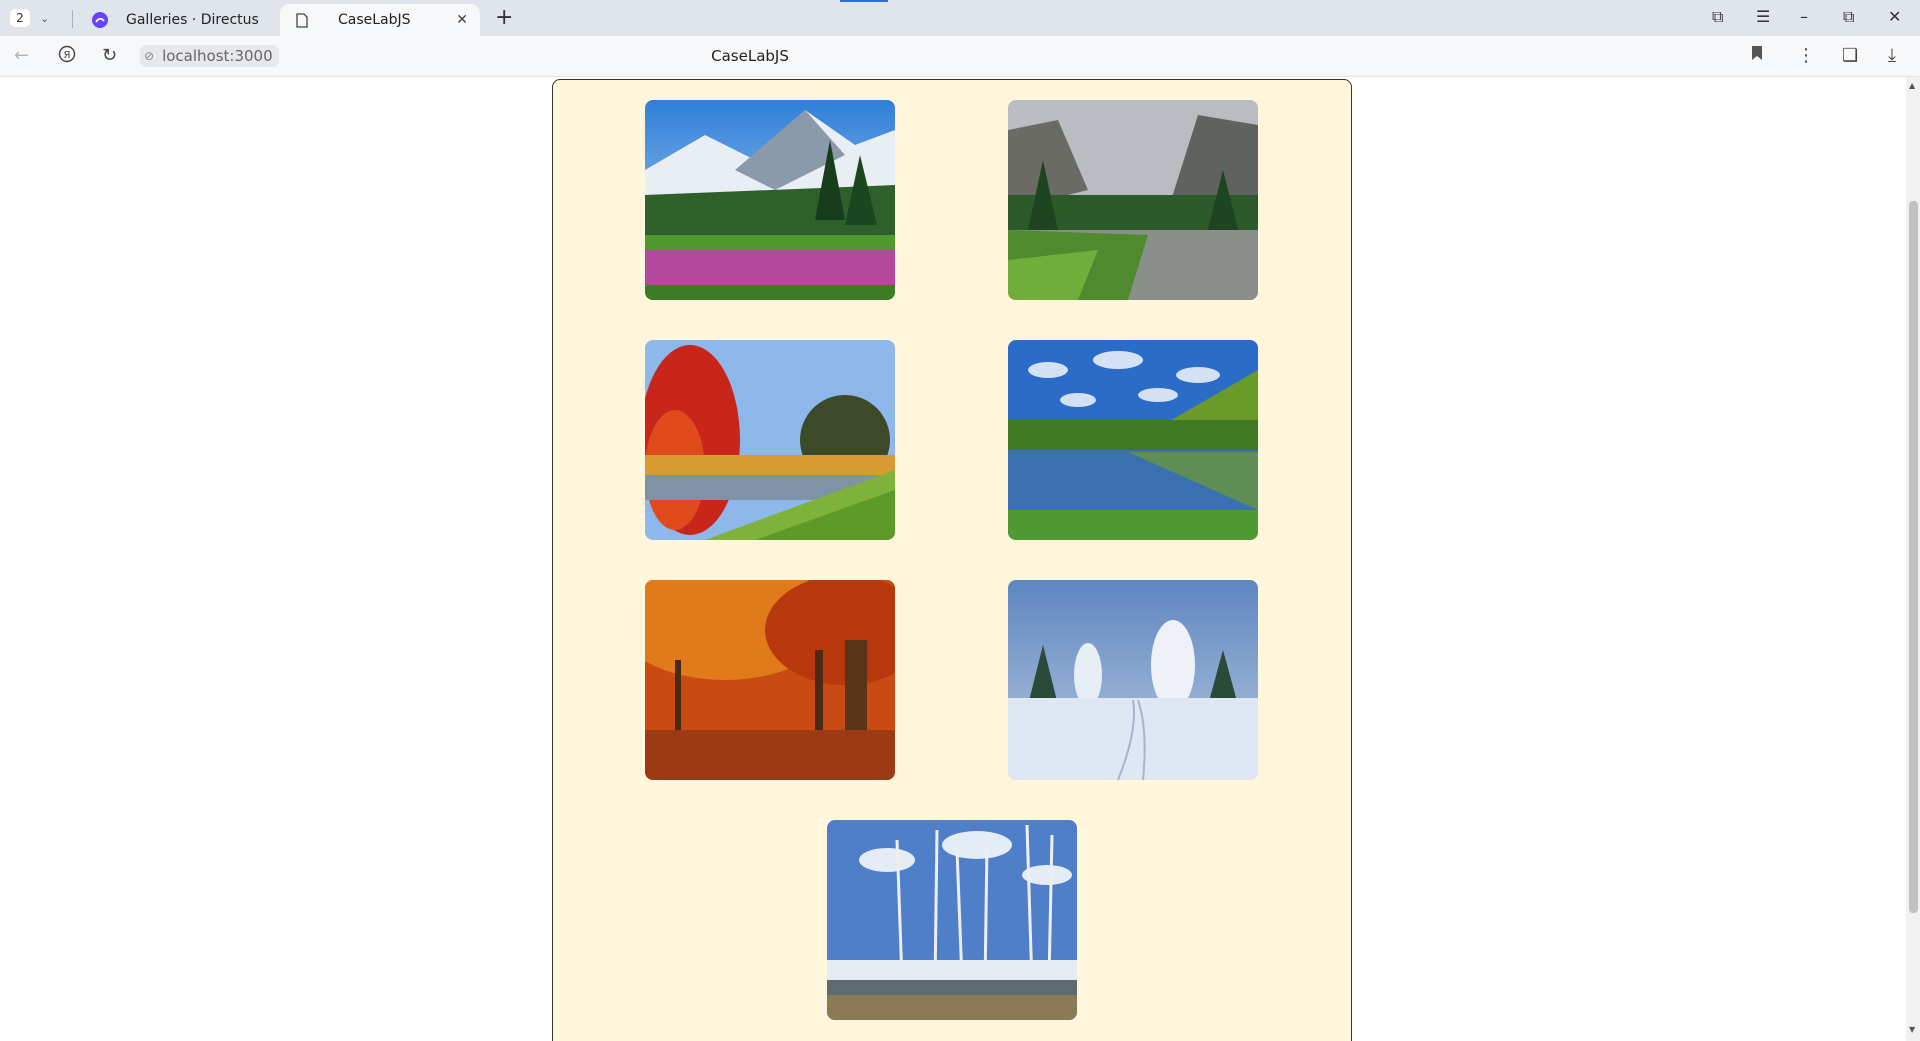 This screenshot has height=1041, width=1920. I want to click on gallery-image-valley-reflection, so click(1133, 440).